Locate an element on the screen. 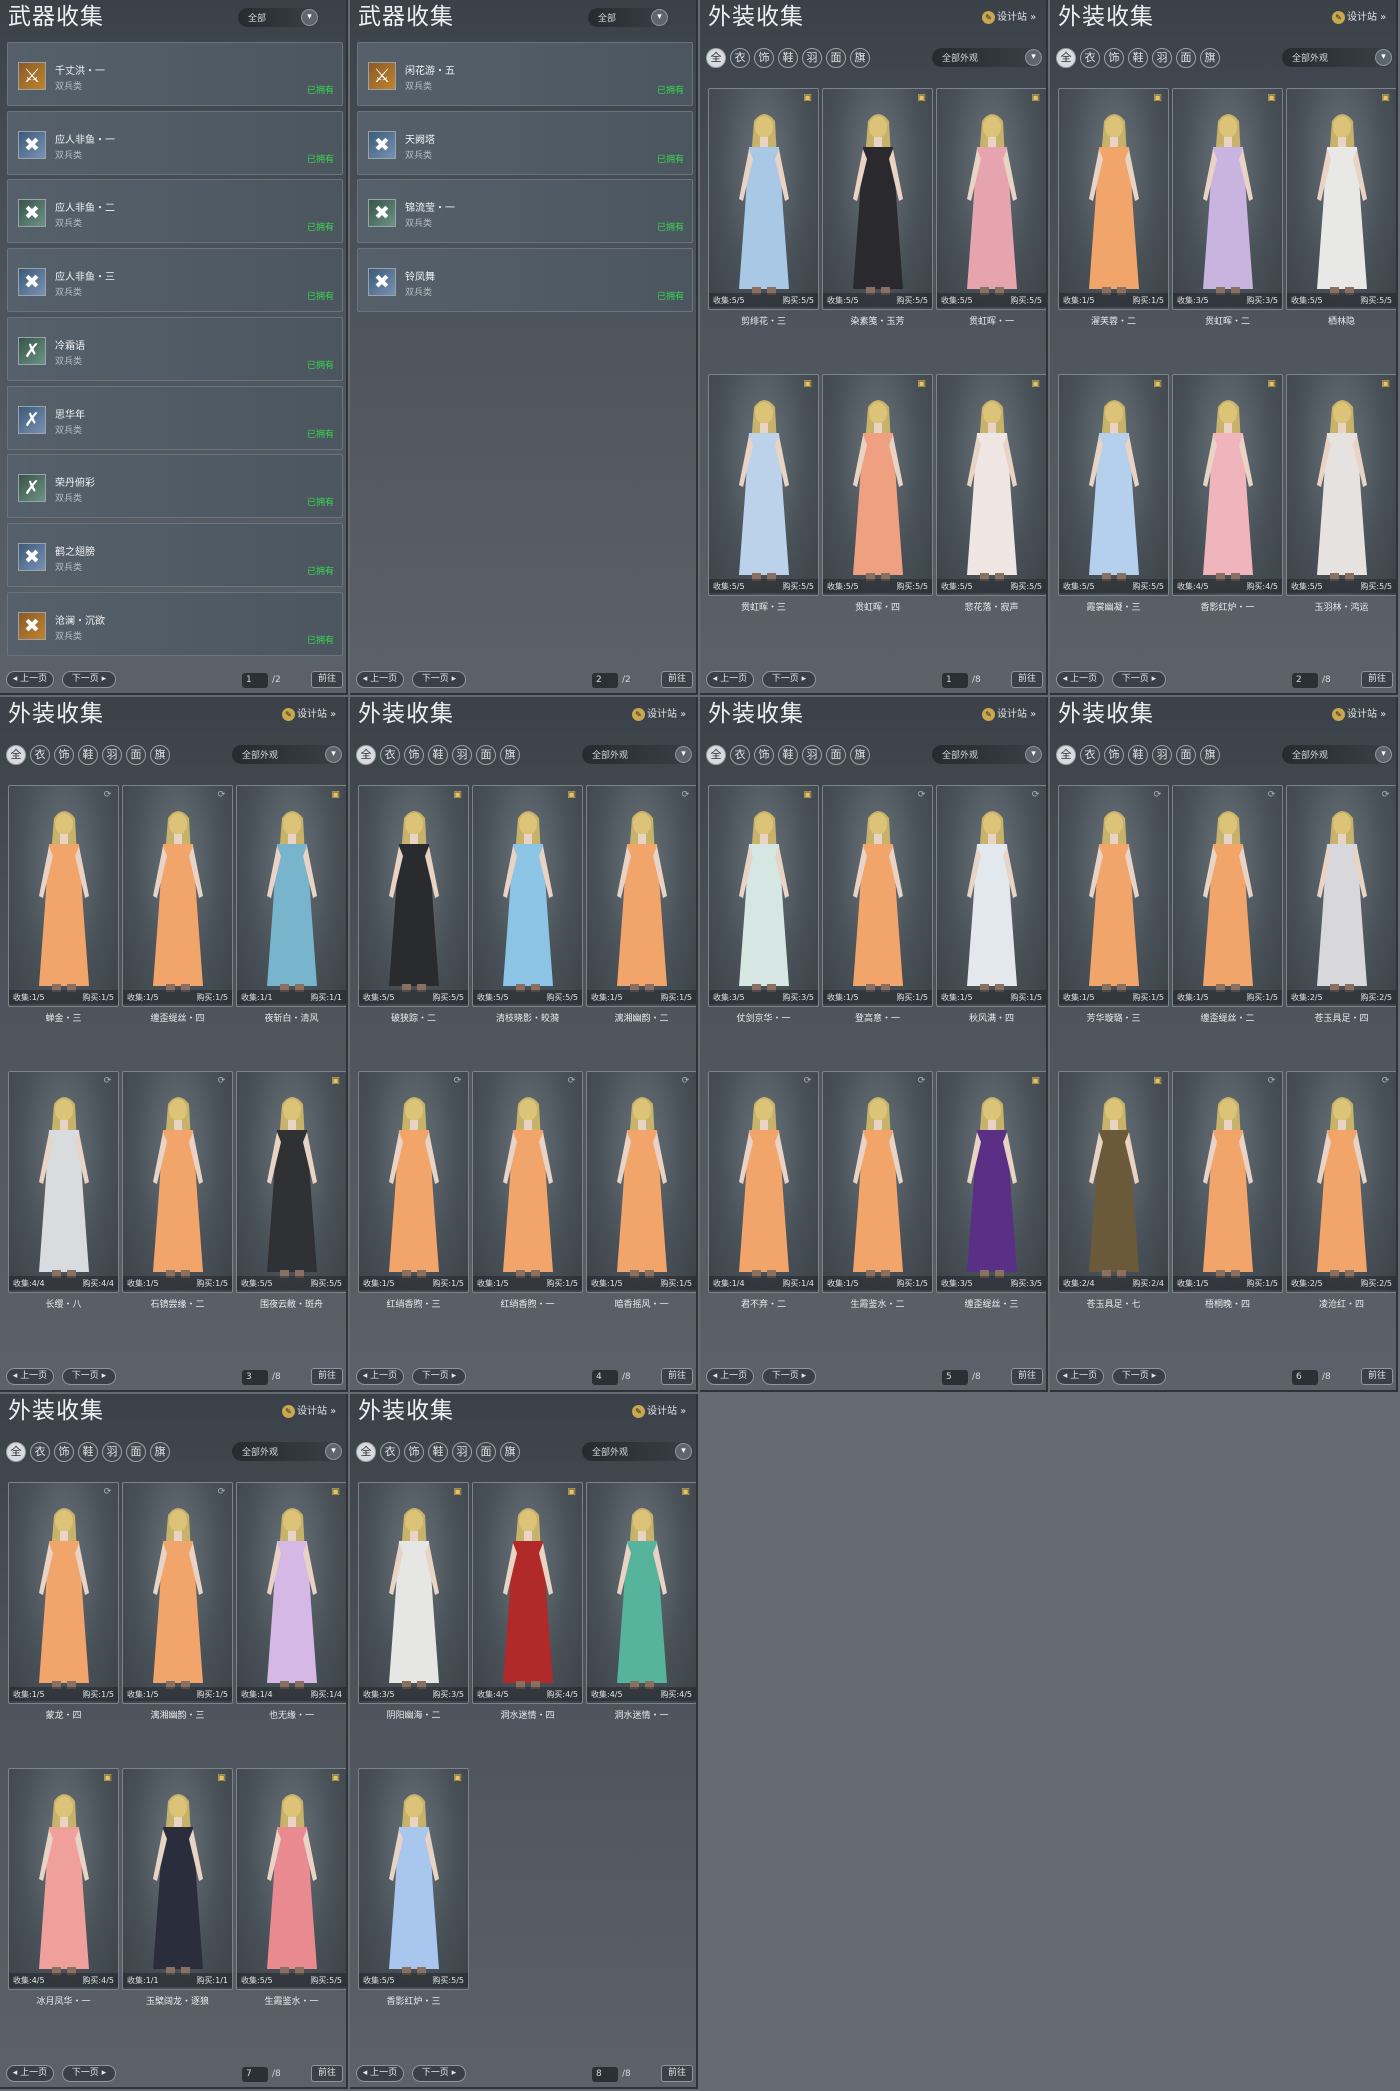 The width and height of the screenshot is (1400, 2091). outfit-card: ▣ 收集:1/1 购买:1/1 is located at coordinates (291, 896).